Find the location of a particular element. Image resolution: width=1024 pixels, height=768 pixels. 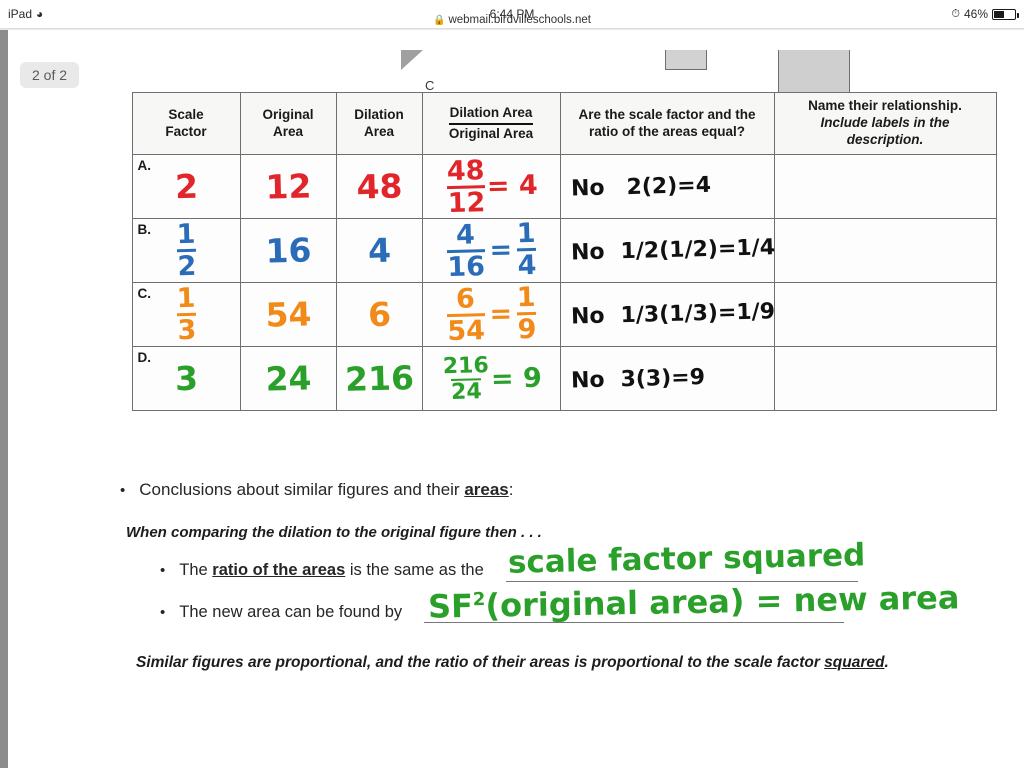

browser-url-bar: 🔒 webmail.birdvilleschools.net is located at coordinates (512, 20).